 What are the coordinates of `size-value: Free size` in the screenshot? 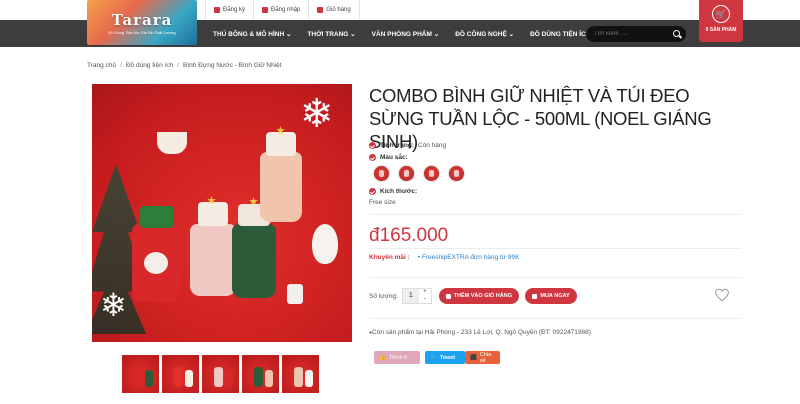 It's located at (382, 202).